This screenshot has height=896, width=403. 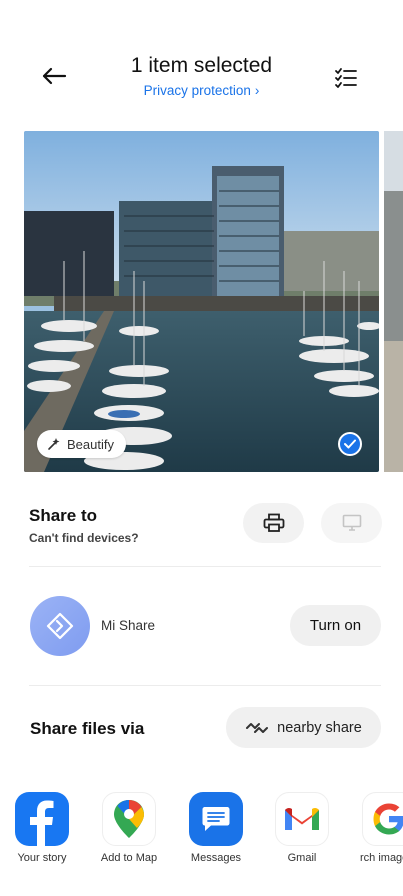 I want to click on google-app, so click(x=382, y=819).